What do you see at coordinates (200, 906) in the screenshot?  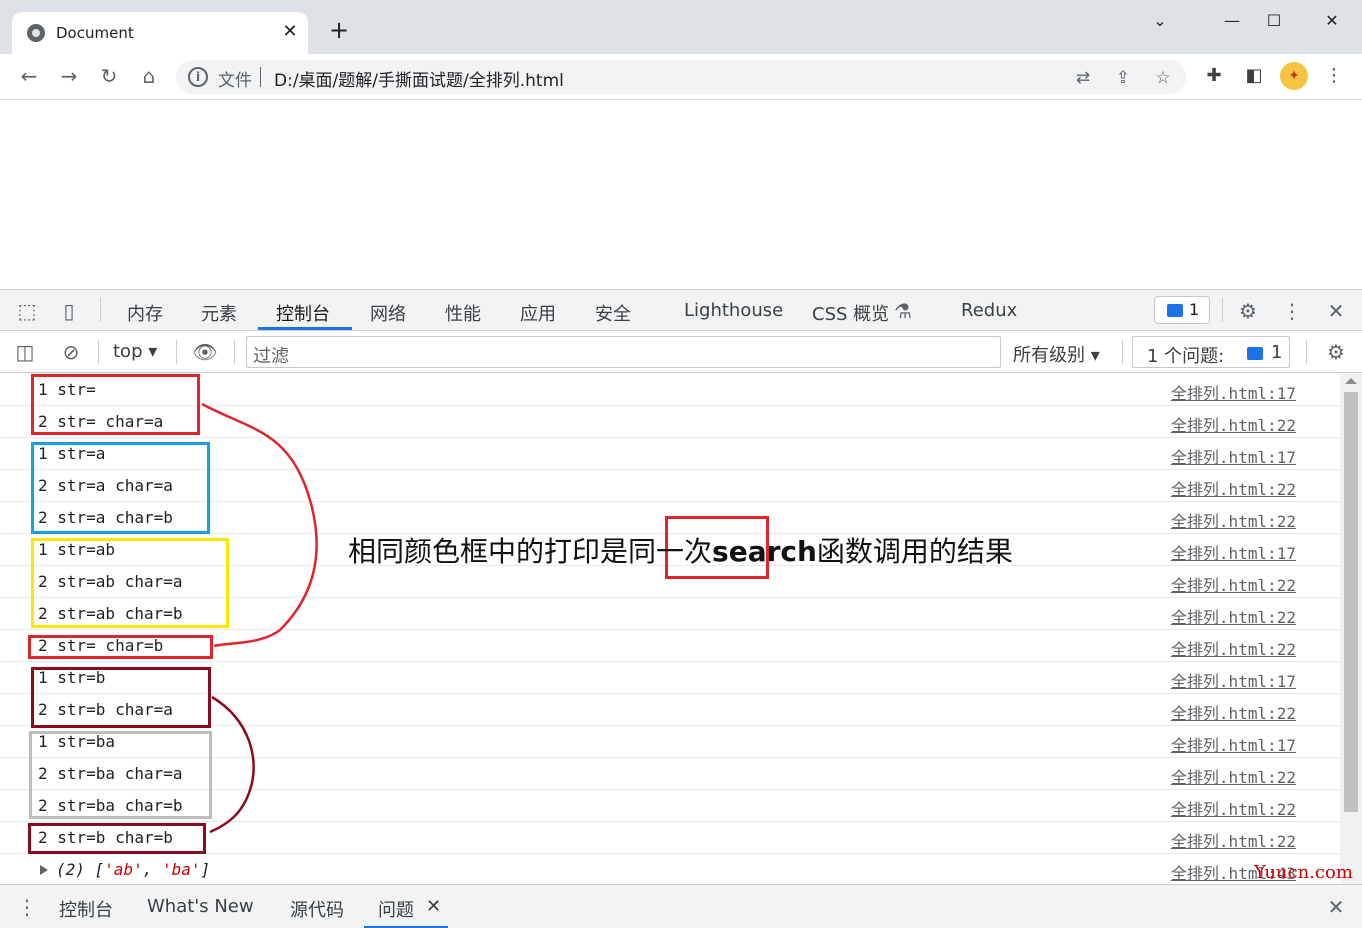 I see `drawer-tab-whats-new: What's New` at bounding box center [200, 906].